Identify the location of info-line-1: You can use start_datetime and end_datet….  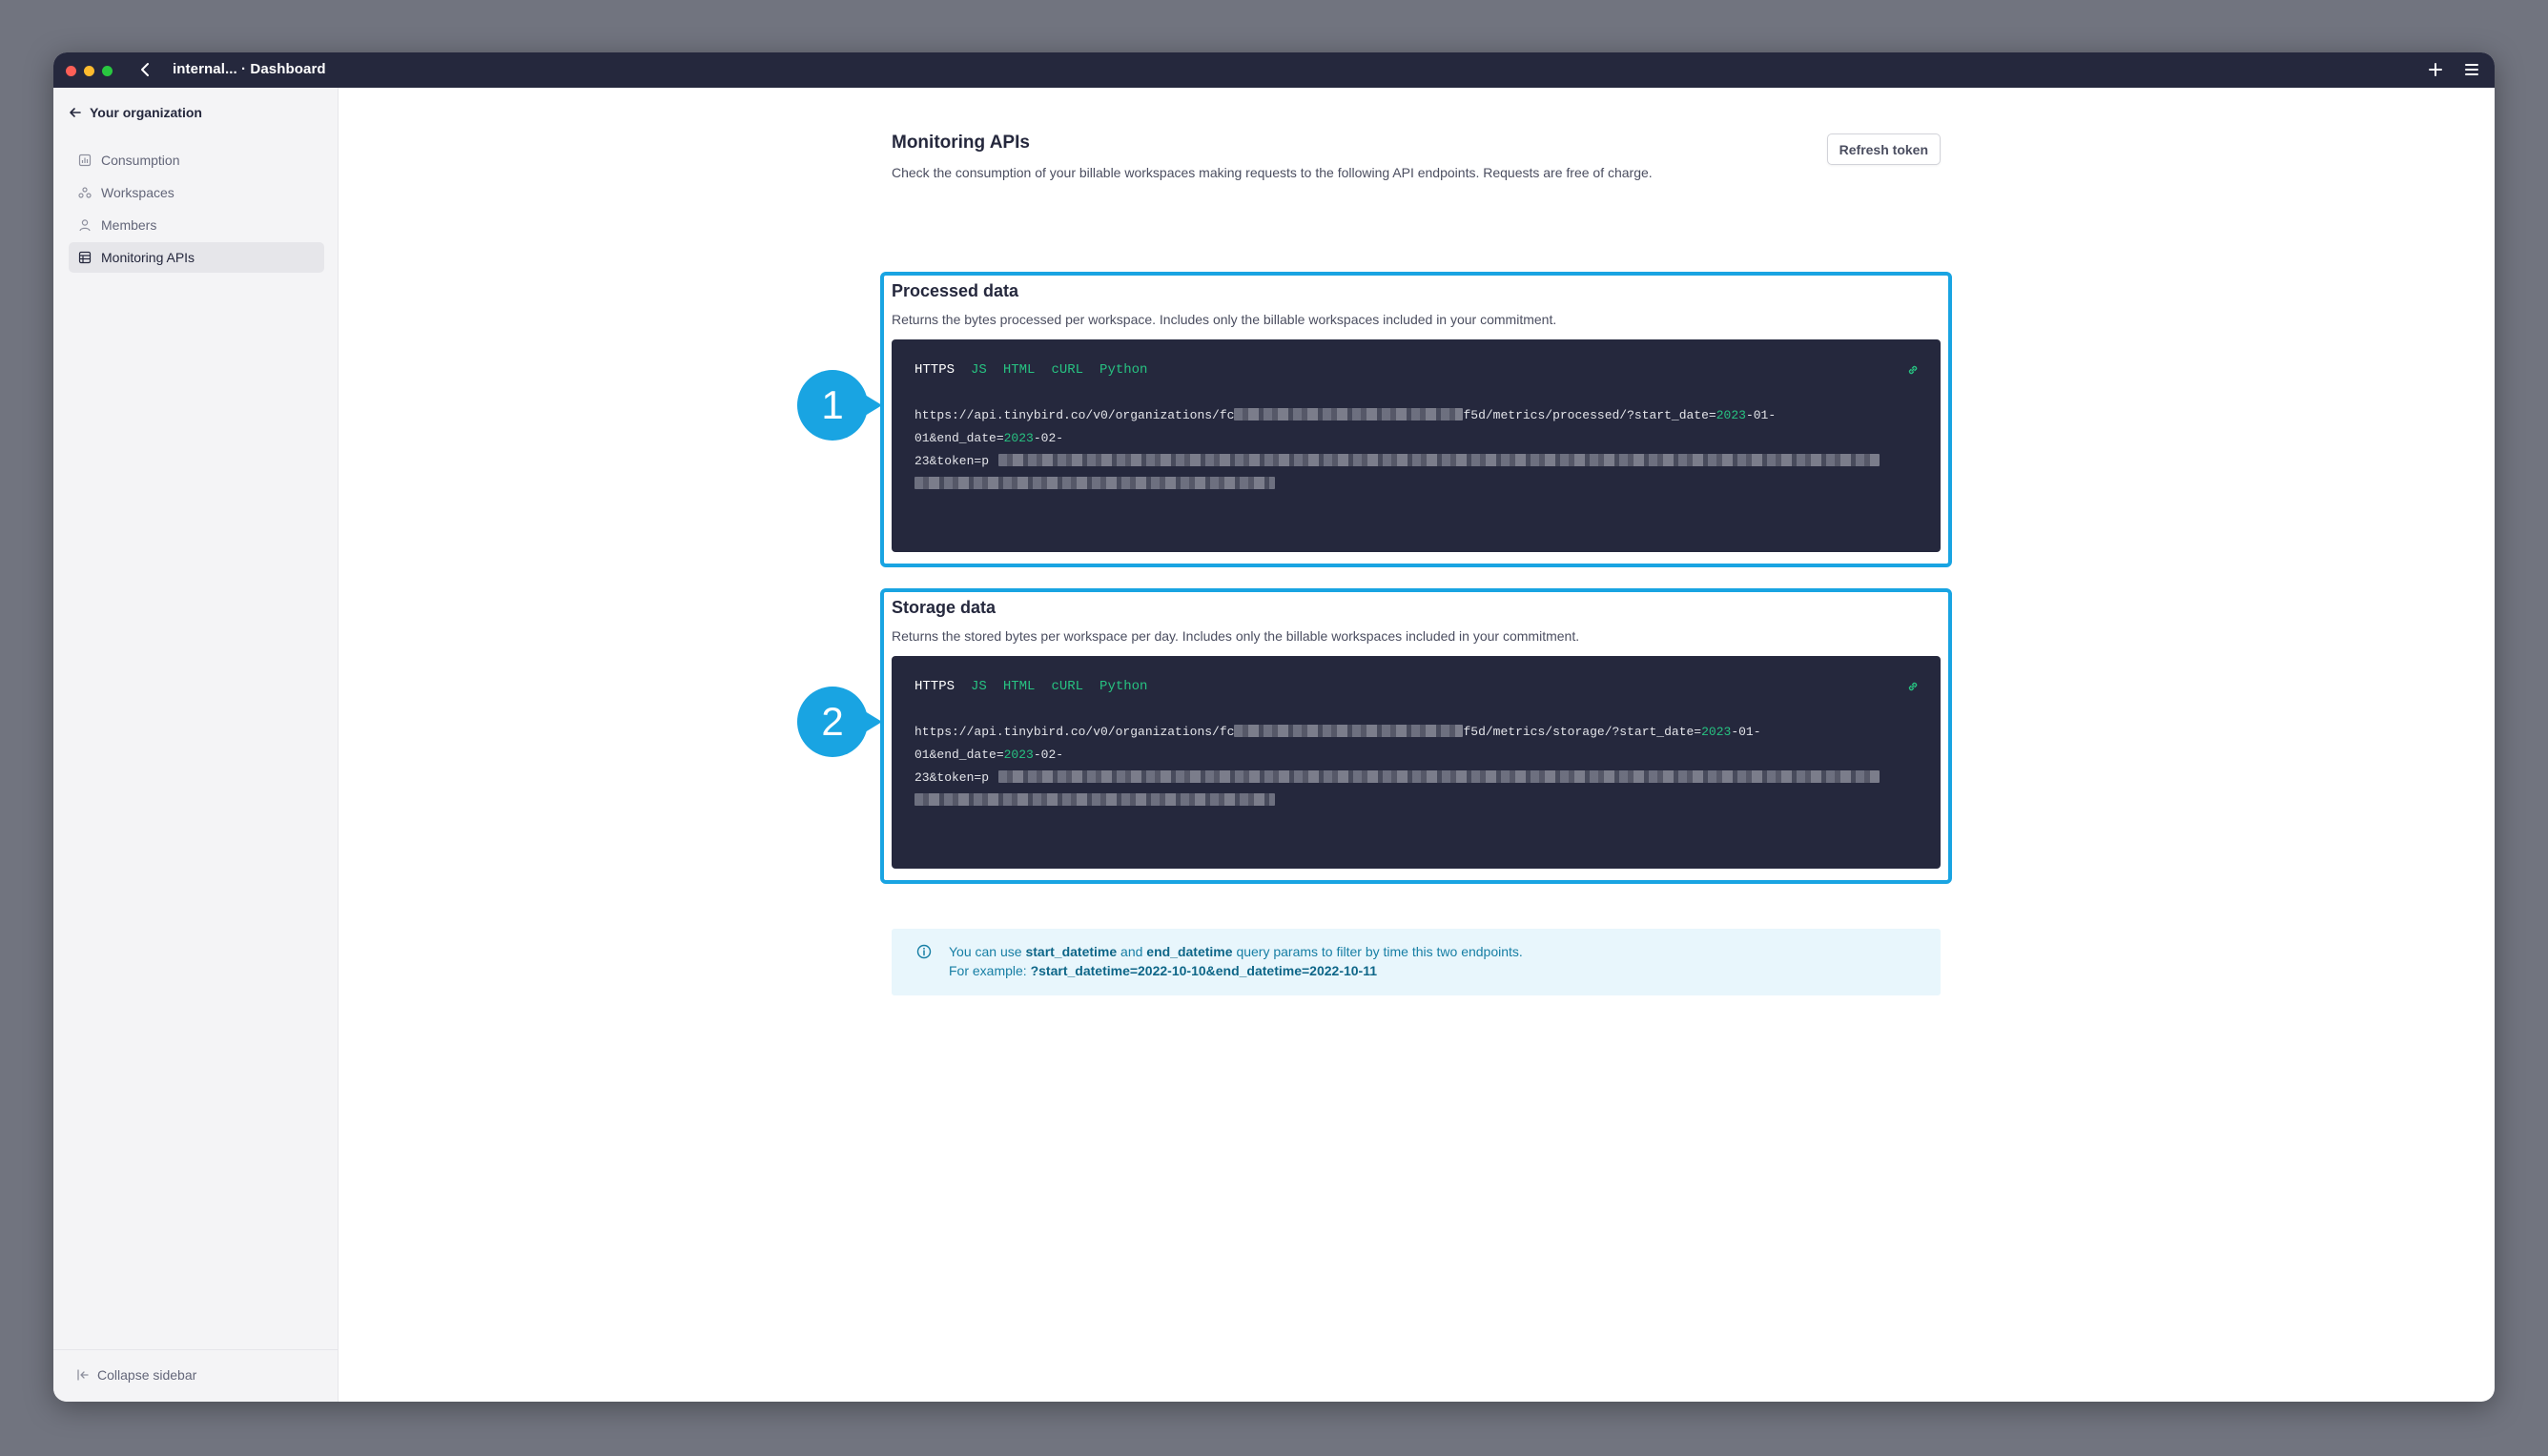
(1236, 951).